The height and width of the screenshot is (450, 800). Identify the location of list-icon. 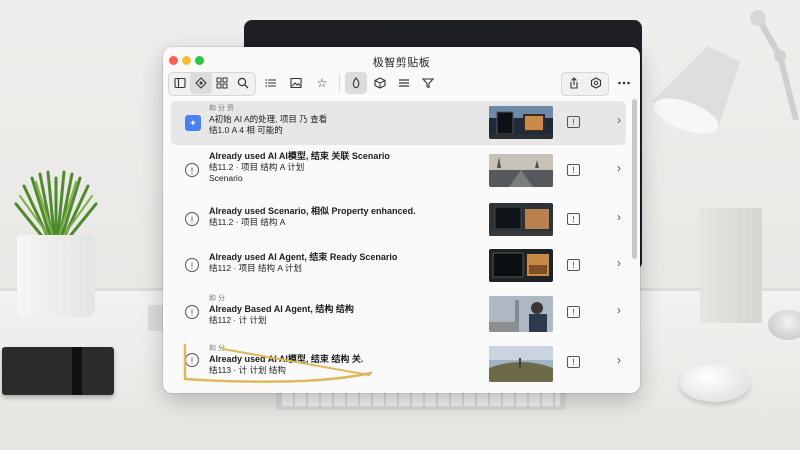
(270, 83).